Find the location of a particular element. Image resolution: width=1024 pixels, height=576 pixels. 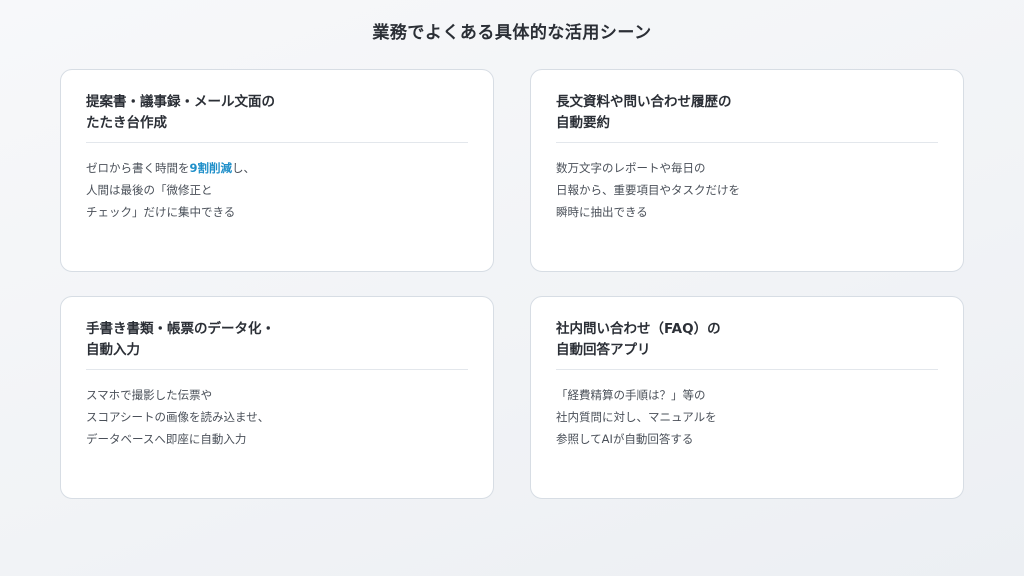

card-title: 手書き書類・帳票のデータ化・ 自動入力 is located at coordinates (277, 340).